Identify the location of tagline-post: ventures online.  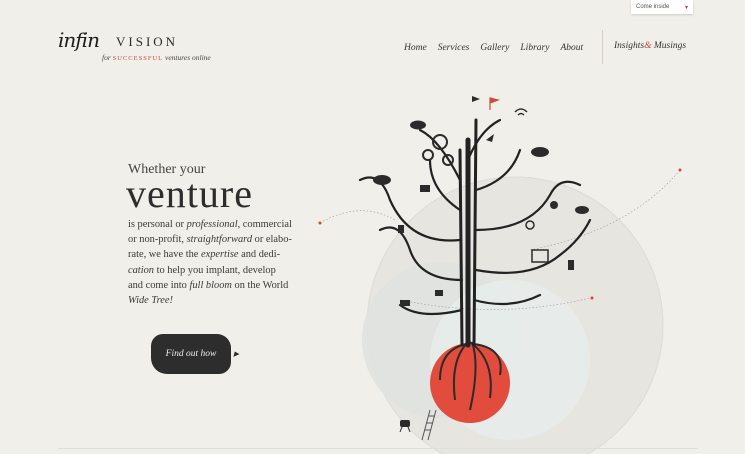
(187, 57).